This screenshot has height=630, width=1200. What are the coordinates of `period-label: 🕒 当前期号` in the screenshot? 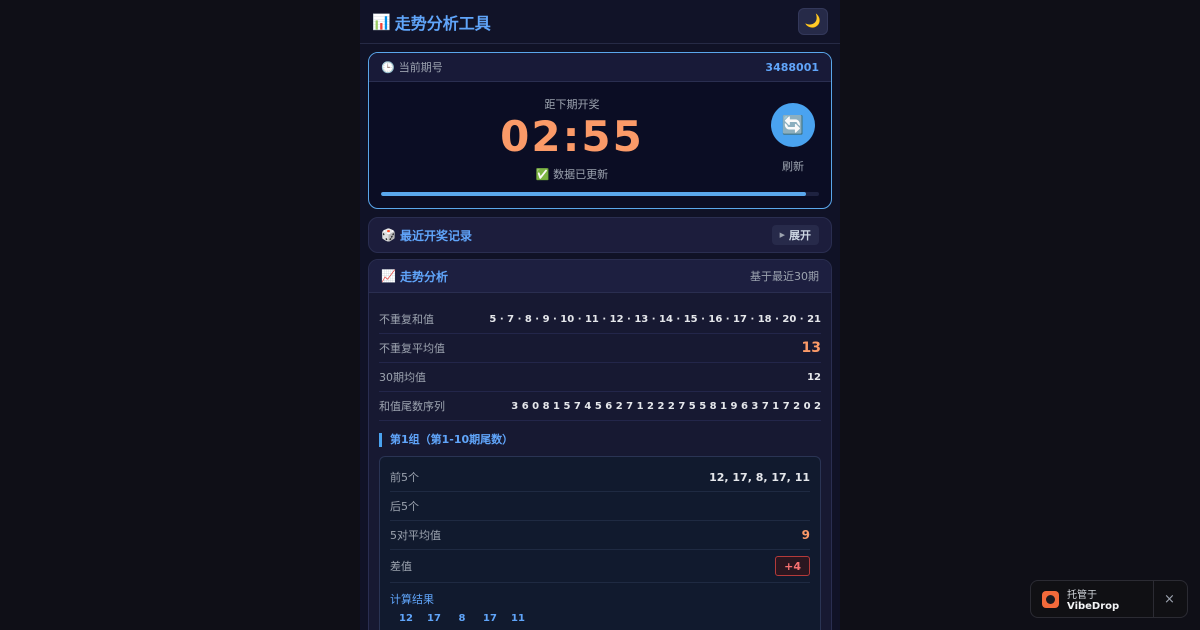 It's located at (412, 67).